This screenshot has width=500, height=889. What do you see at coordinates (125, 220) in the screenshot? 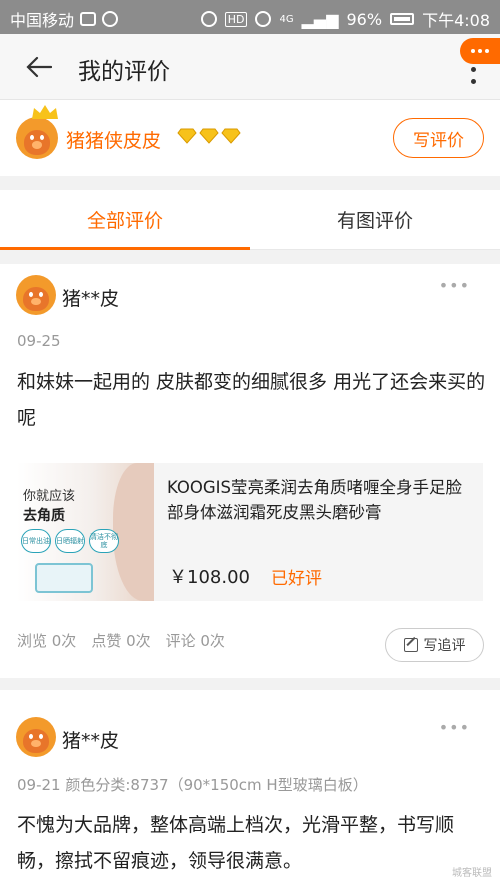
I see `tab-all-reviews: 全部评价` at bounding box center [125, 220].